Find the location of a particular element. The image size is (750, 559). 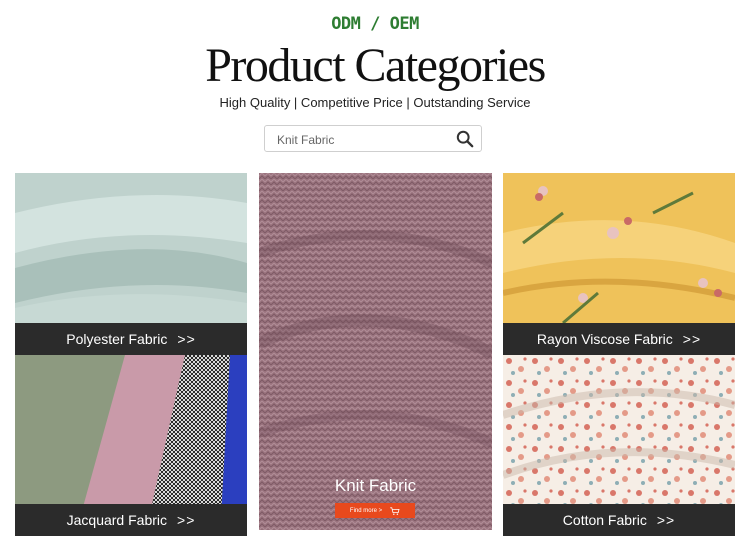

find-more-label: Find more > is located at coordinates (366, 510).